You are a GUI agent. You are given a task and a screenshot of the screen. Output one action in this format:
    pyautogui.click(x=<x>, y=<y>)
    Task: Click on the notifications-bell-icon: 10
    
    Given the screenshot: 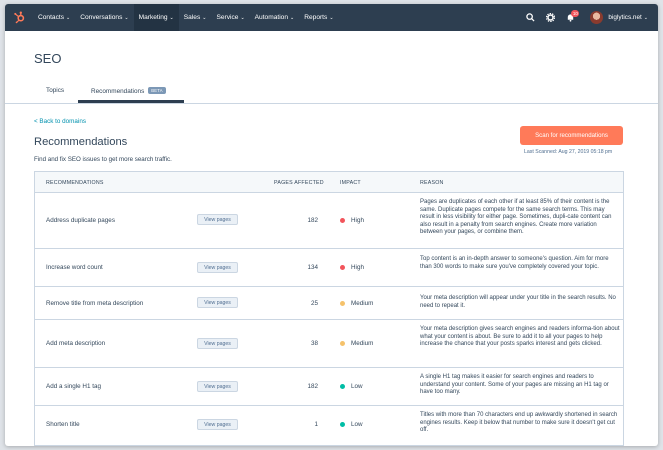 What is the action you would take?
    pyautogui.click(x=570, y=17)
    